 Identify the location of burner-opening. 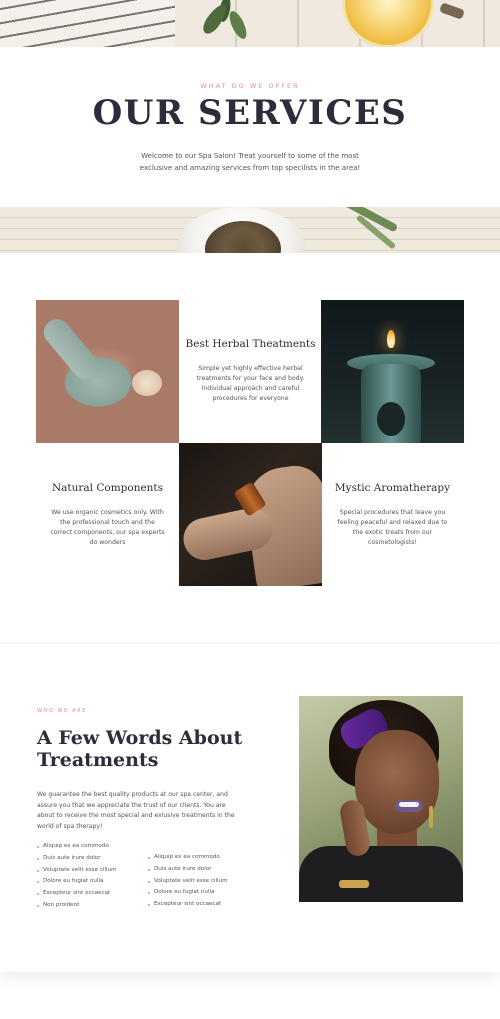
(391, 419).